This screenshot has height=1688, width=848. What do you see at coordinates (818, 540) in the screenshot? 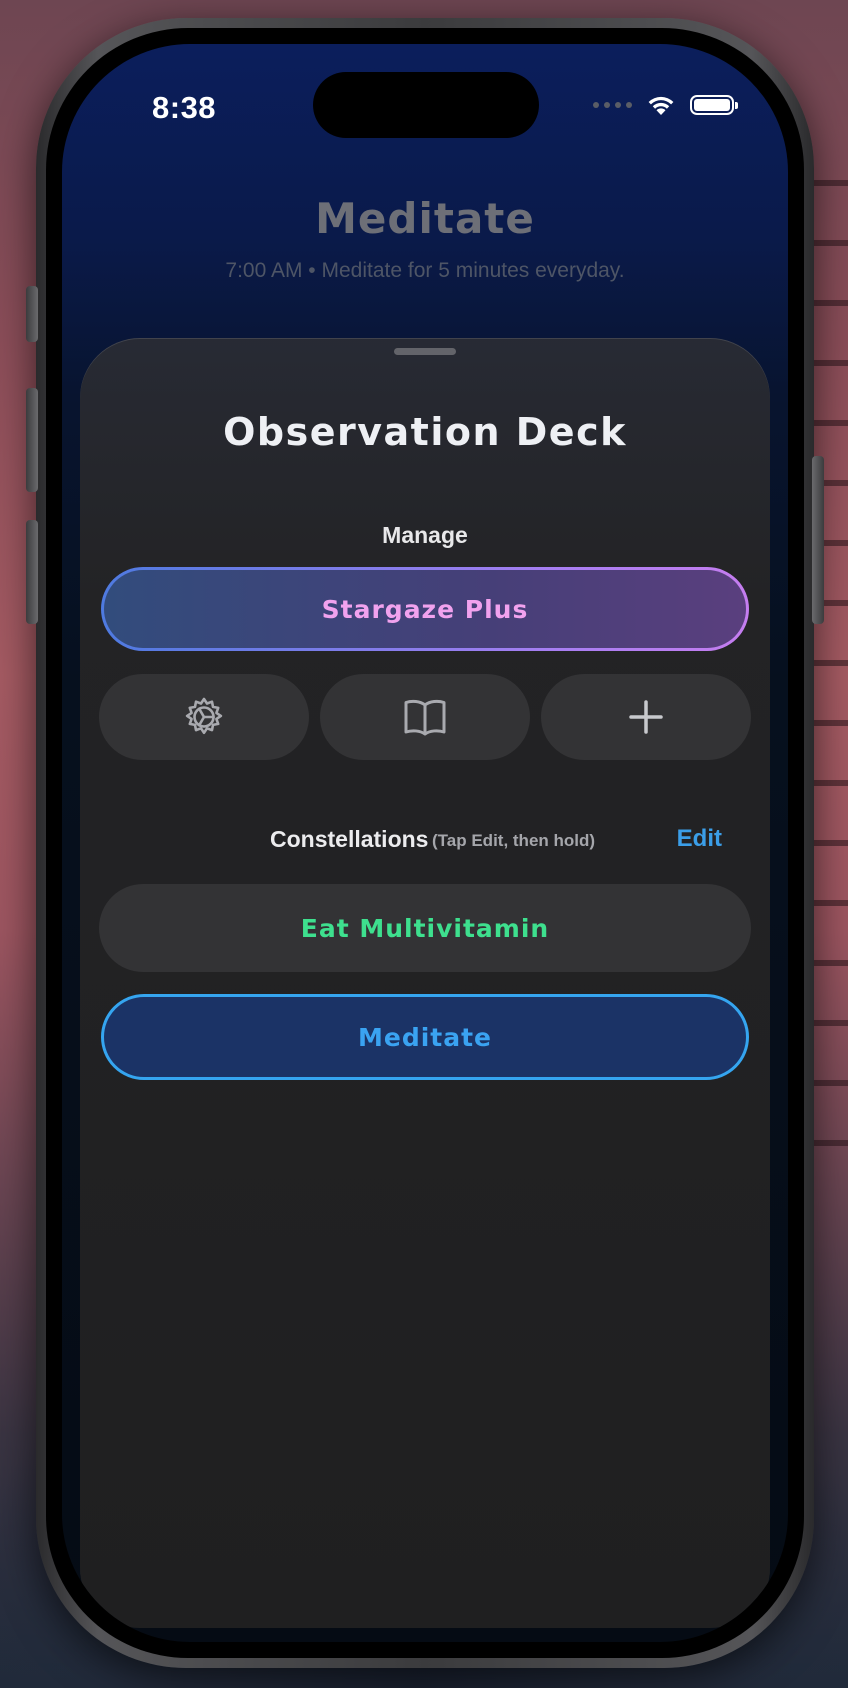
I see `side-power-button` at bounding box center [818, 540].